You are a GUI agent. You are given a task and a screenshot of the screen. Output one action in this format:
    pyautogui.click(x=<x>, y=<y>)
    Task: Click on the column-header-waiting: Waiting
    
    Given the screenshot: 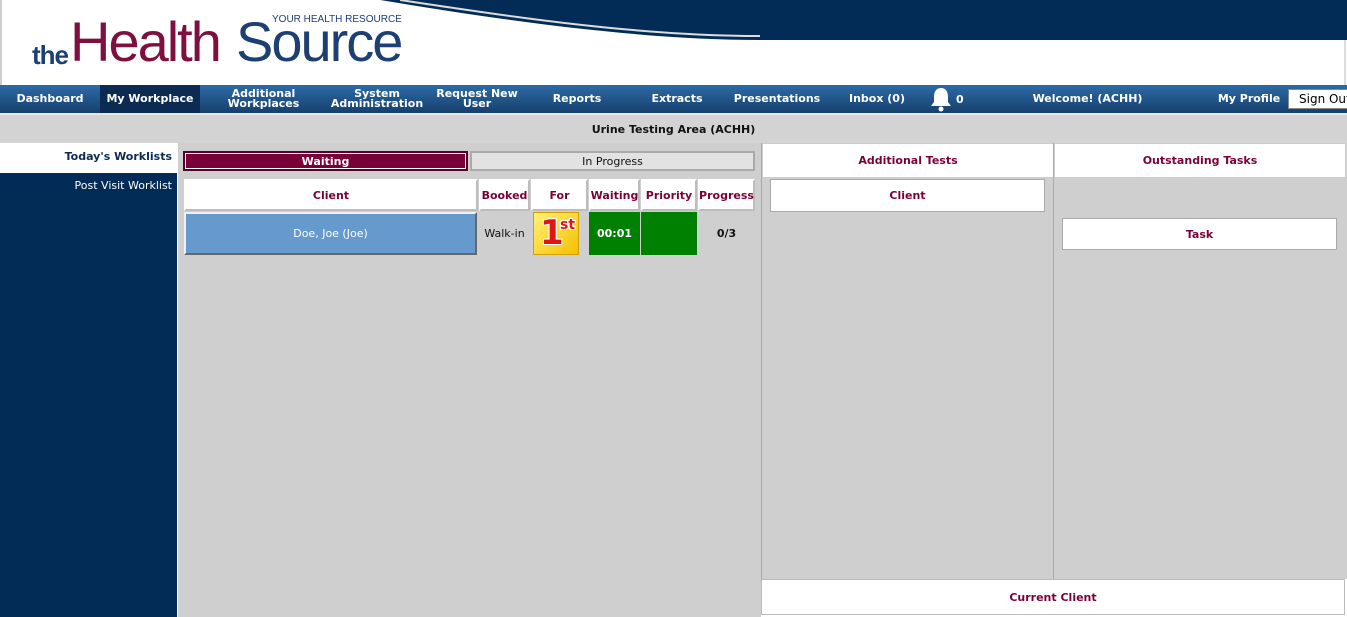 What is the action you would take?
    pyautogui.click(x=614, y=195)
    